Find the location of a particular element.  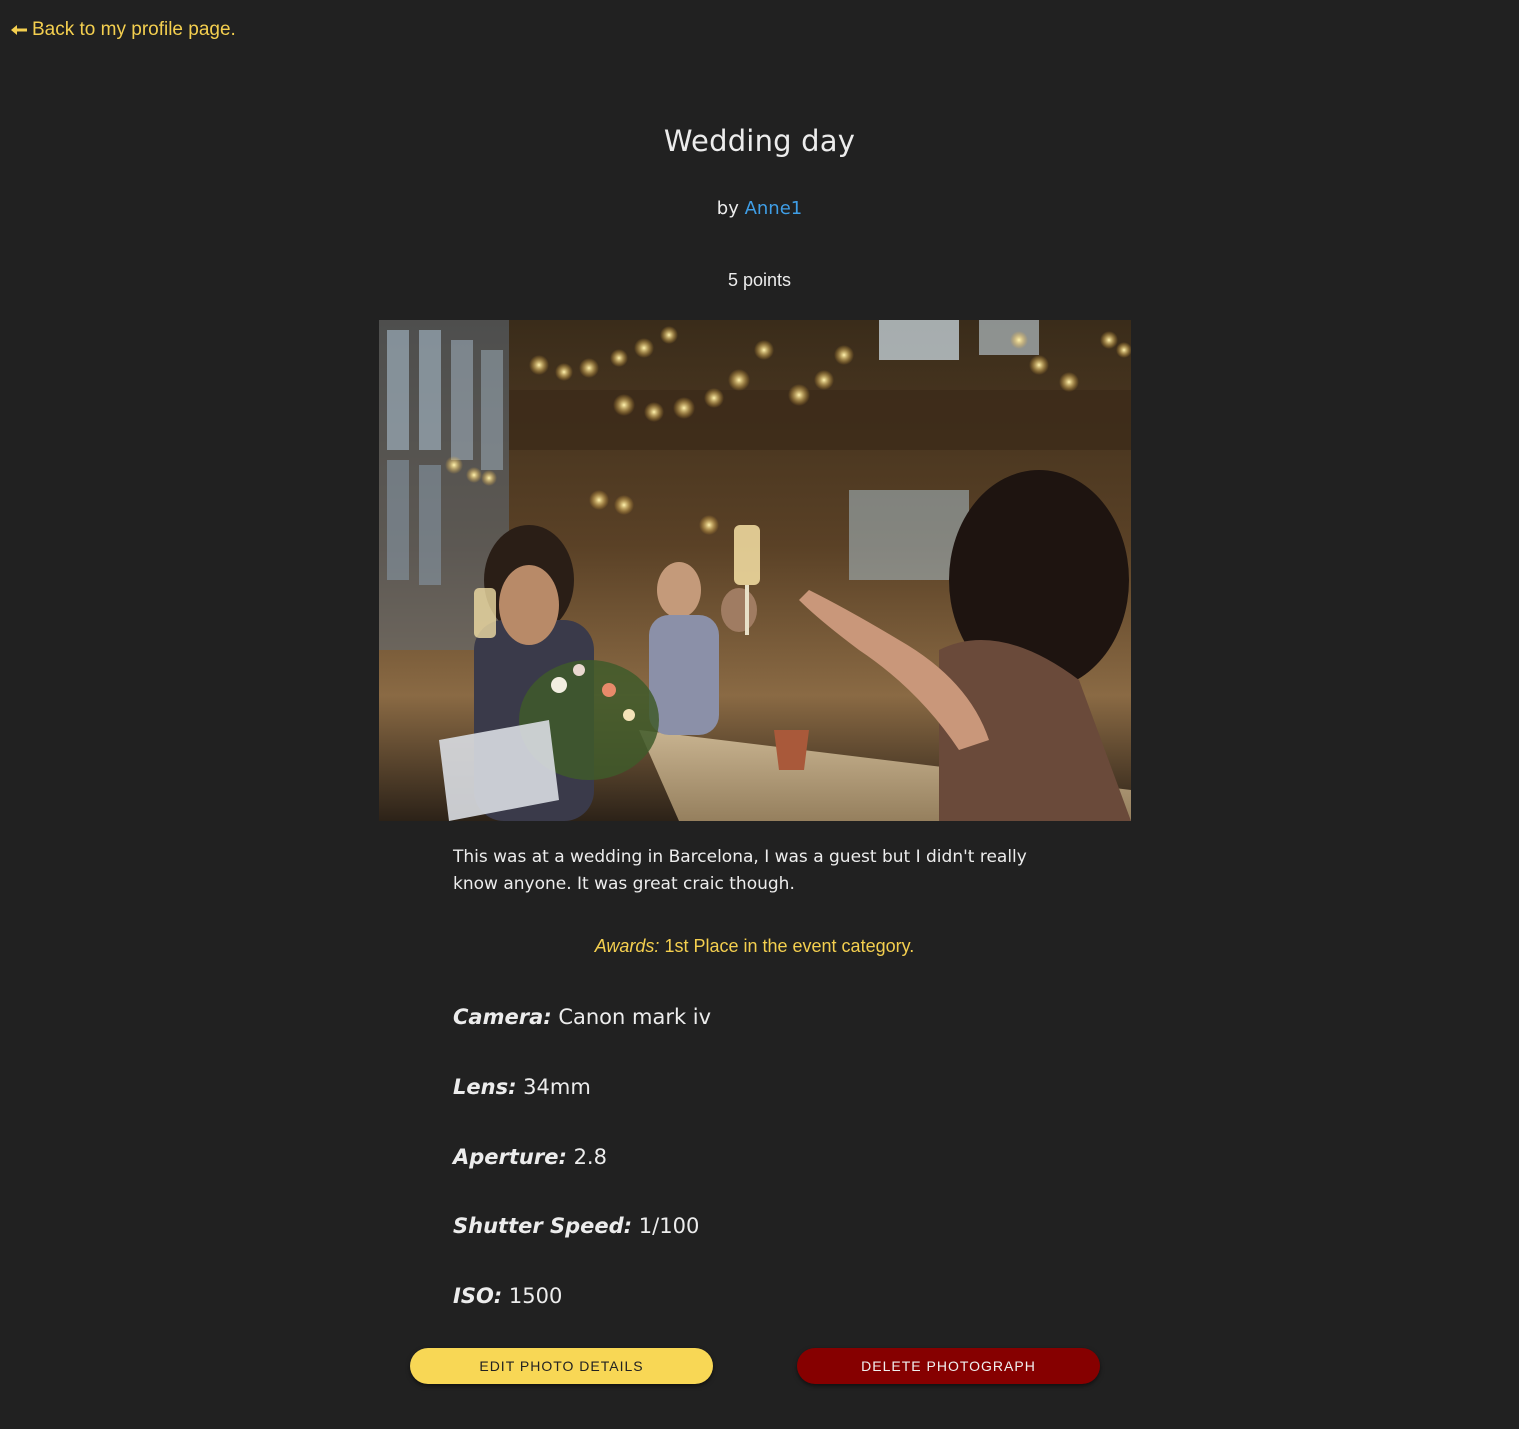

delete-photograph-button: DELETE PHOTOGRAPH is located at coordinates (948, 1366).